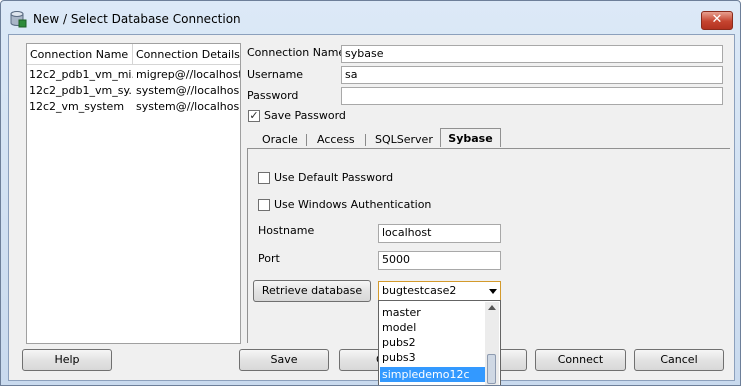 This screenshot has height=388, width=743. I want to click on tab-sqlserver: SQLServer, so click(404, 139).